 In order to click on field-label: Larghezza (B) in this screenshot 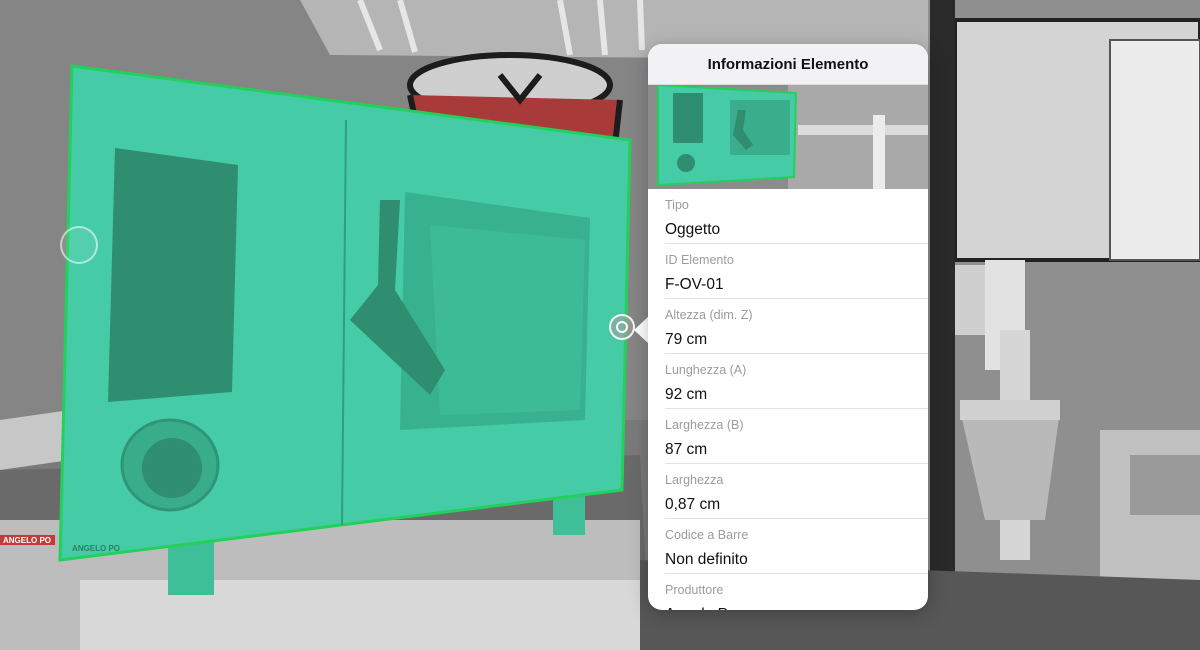, I will do `click(704, 425)`.